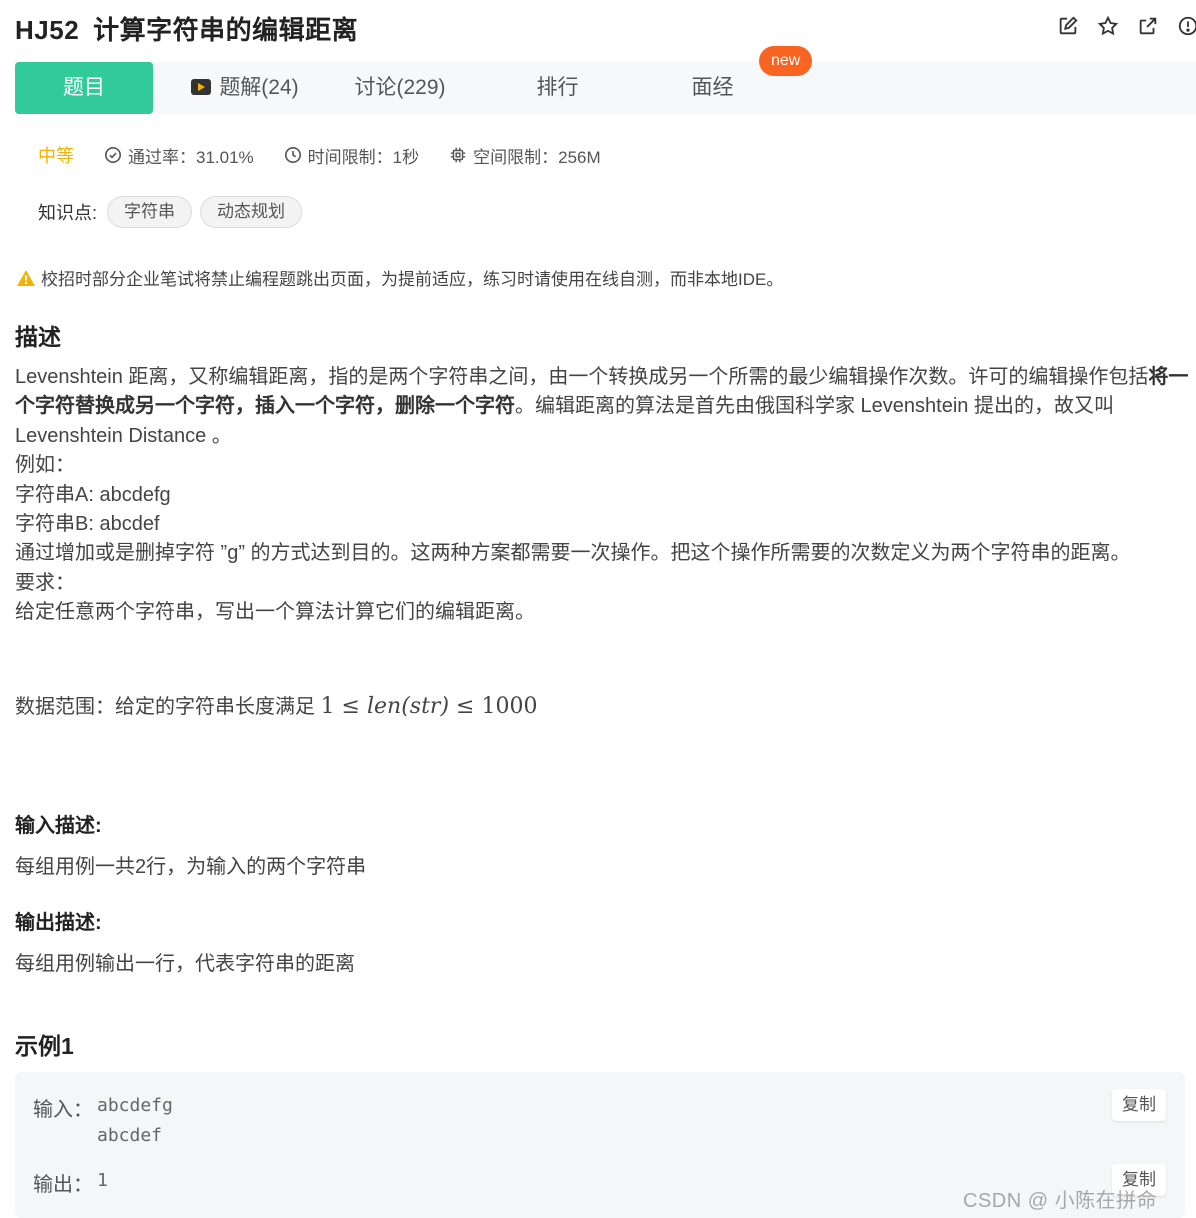 Image resolution: width=1196 pixels, height=1218 pixels. What do you see at coordinates (150, 212) in the screenshot?
I see `tag-string: 字符串` at bounding box center [150, 212].